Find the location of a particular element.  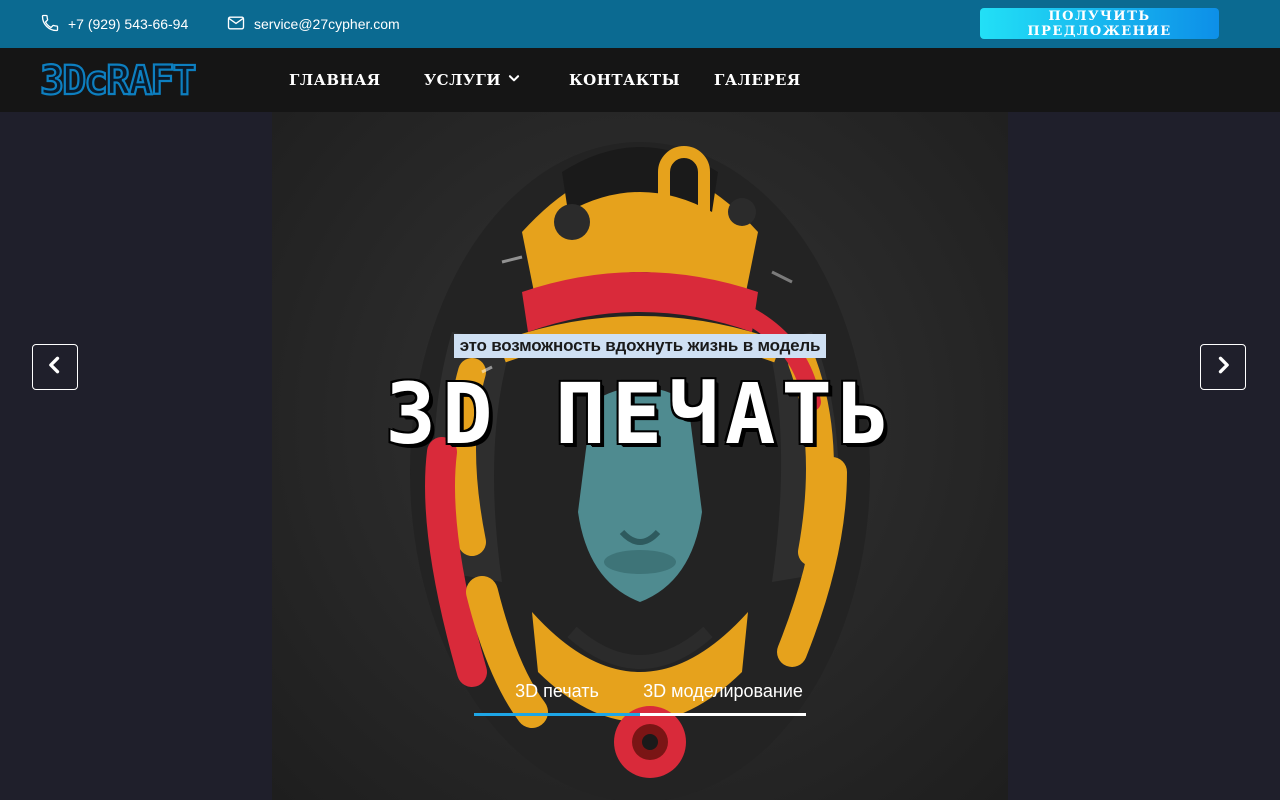

mail-icon is located at coordinates (236, 24).